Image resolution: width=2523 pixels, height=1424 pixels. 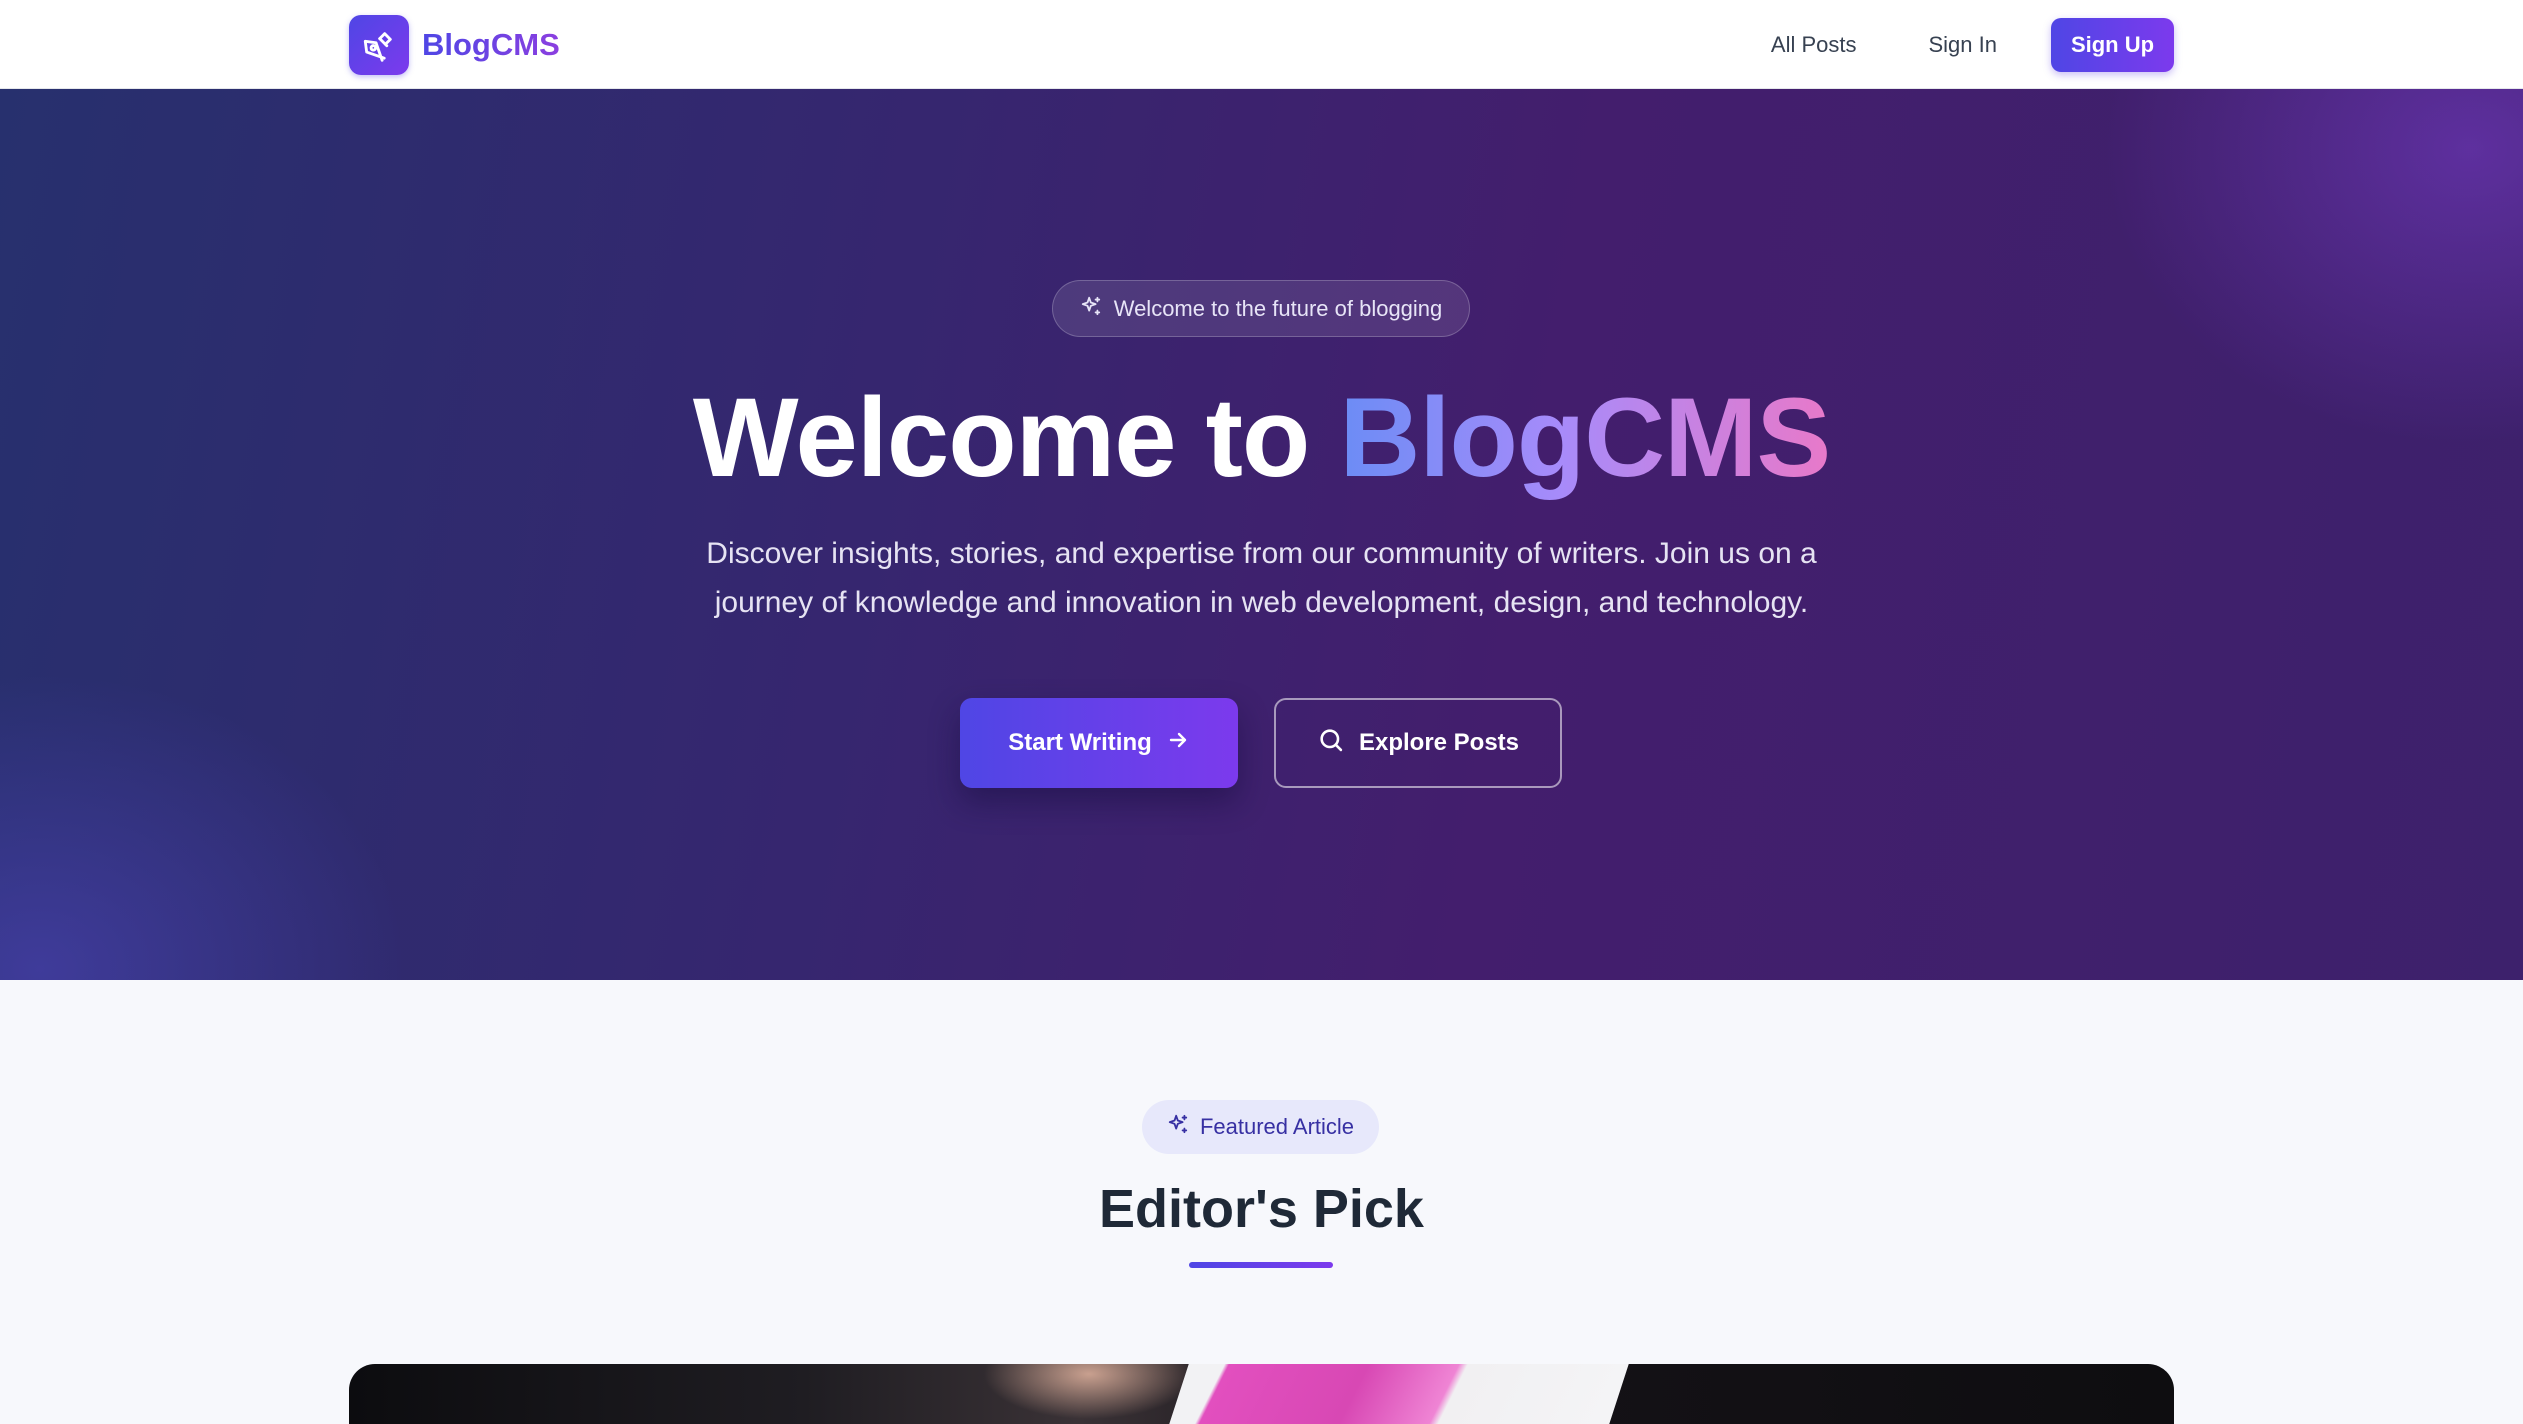 What do you see at coordinates (1261, 743) in the screenshot?
I see `hero-actions: Start Writing Explore Posts` at bounding box center [1261, 743].